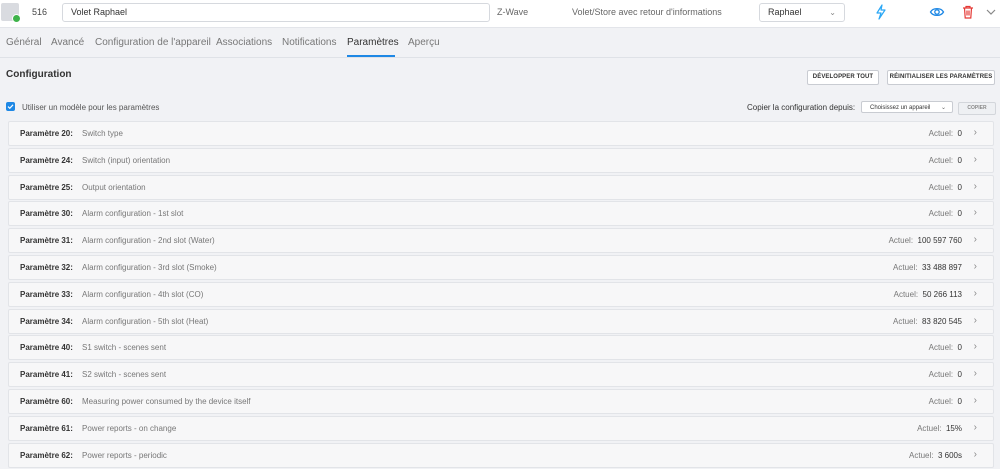  What do you see at coordinates (126, 160) in the screenshot?
I see `parameter-description: Switch (input) orientation` at bounding box center [126, 160].